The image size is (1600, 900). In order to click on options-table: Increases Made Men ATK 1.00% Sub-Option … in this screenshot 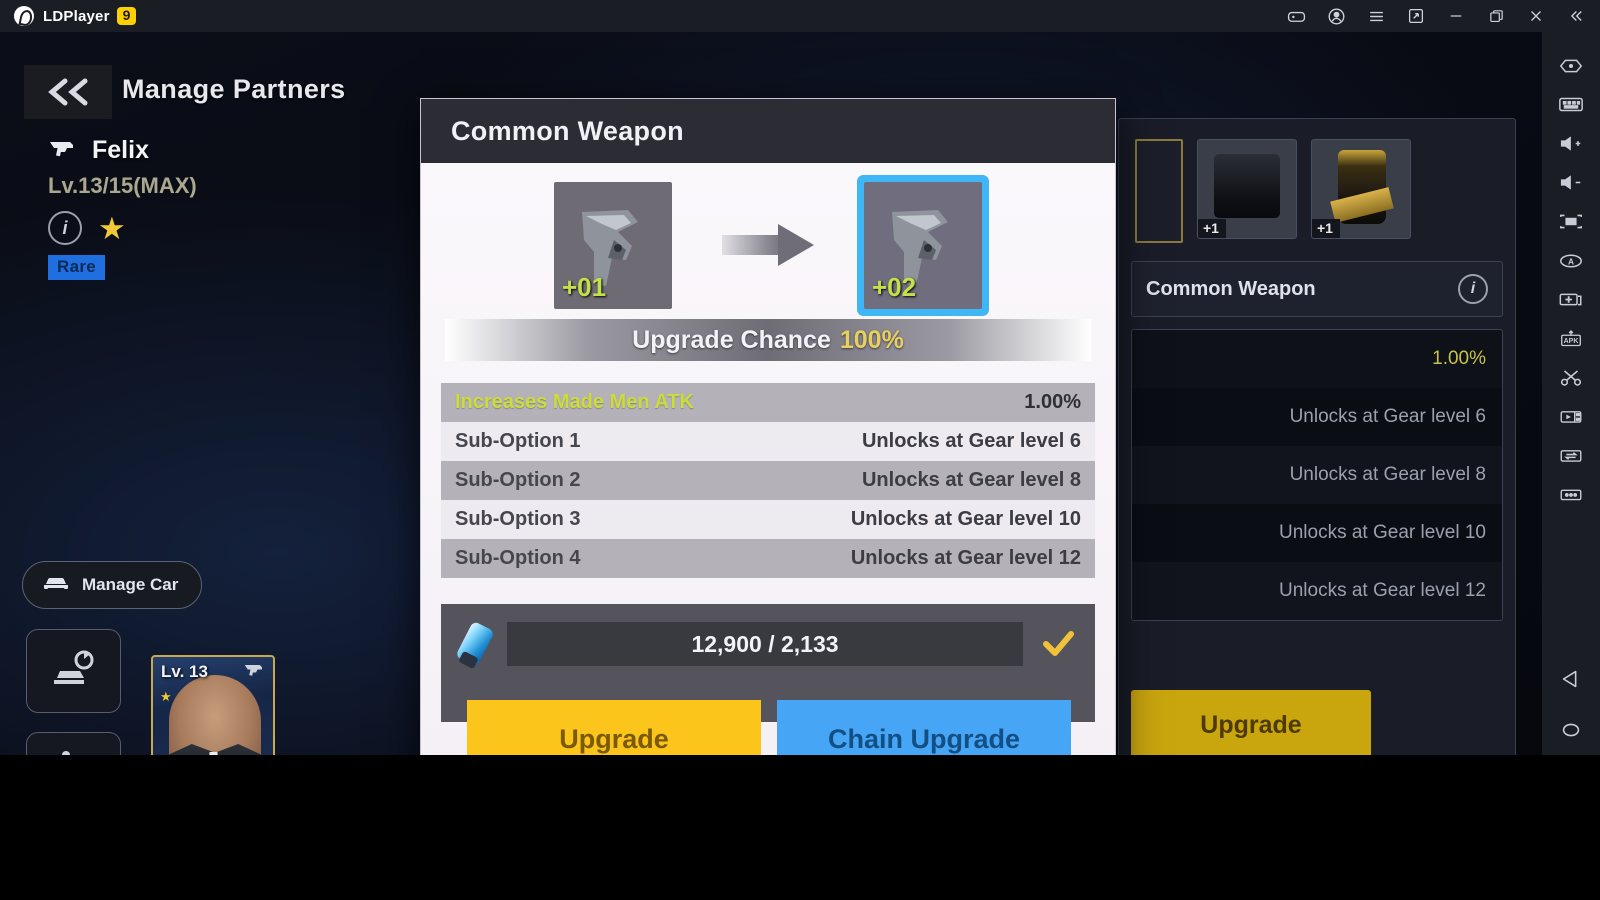, I will do `click(768, 480)`.